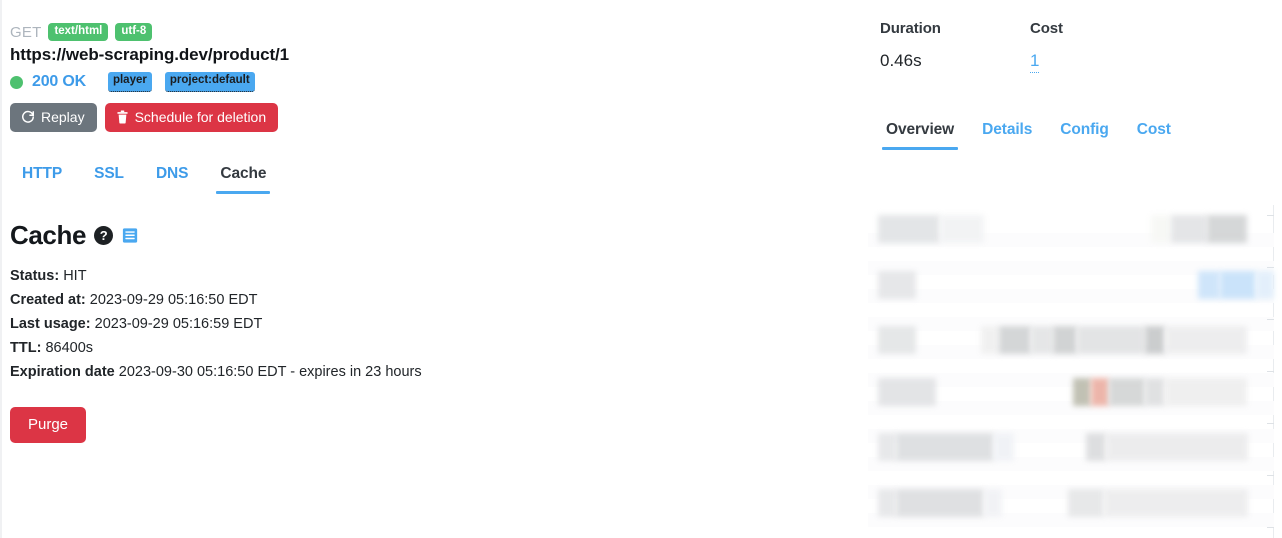 The image size is (1282, 538). Describe the element at coordinates (431, 176) in the screenshot. I see `left-tab-bar: HTTP SSL DNS Cache` at that location.